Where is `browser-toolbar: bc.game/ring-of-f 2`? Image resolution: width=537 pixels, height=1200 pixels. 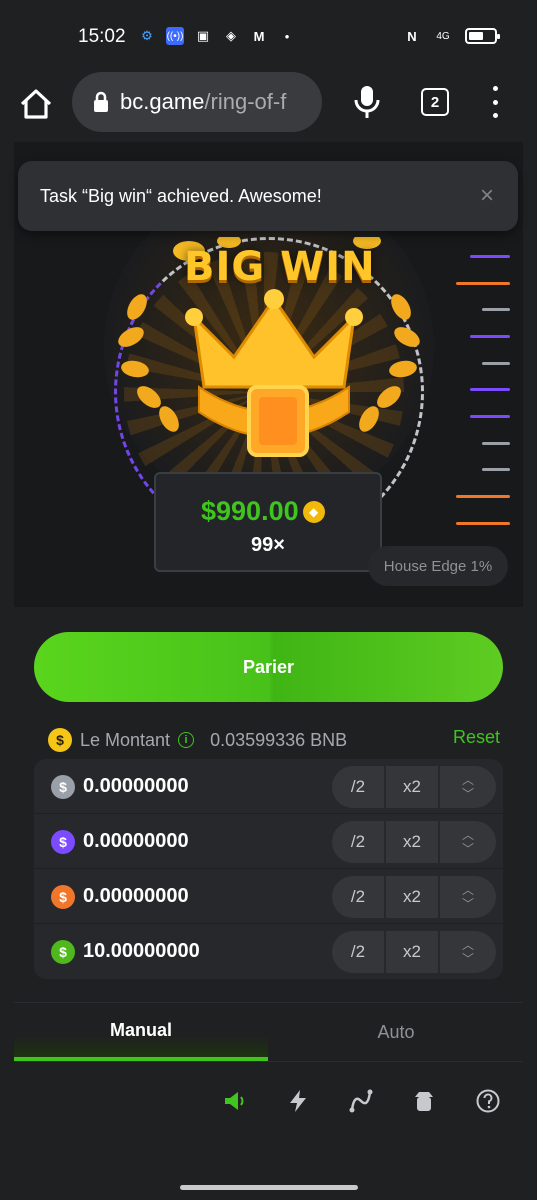
browser-toolbar: bc.game/ring-of-f 2 is located at coordinates (268, 107).